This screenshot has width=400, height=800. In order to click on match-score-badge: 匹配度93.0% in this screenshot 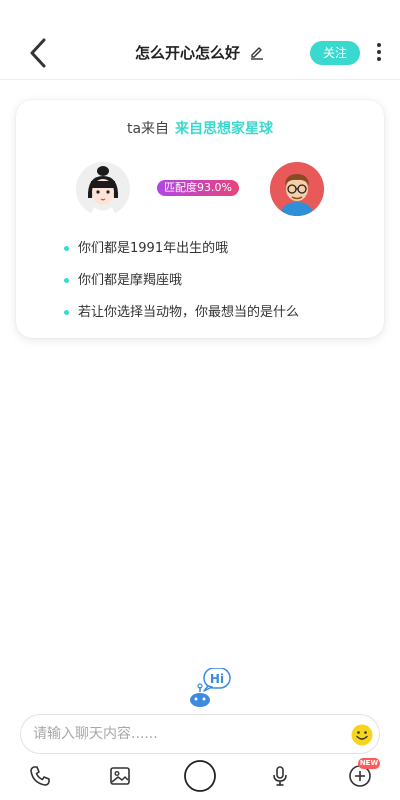, I will do `click(198, 188)`.